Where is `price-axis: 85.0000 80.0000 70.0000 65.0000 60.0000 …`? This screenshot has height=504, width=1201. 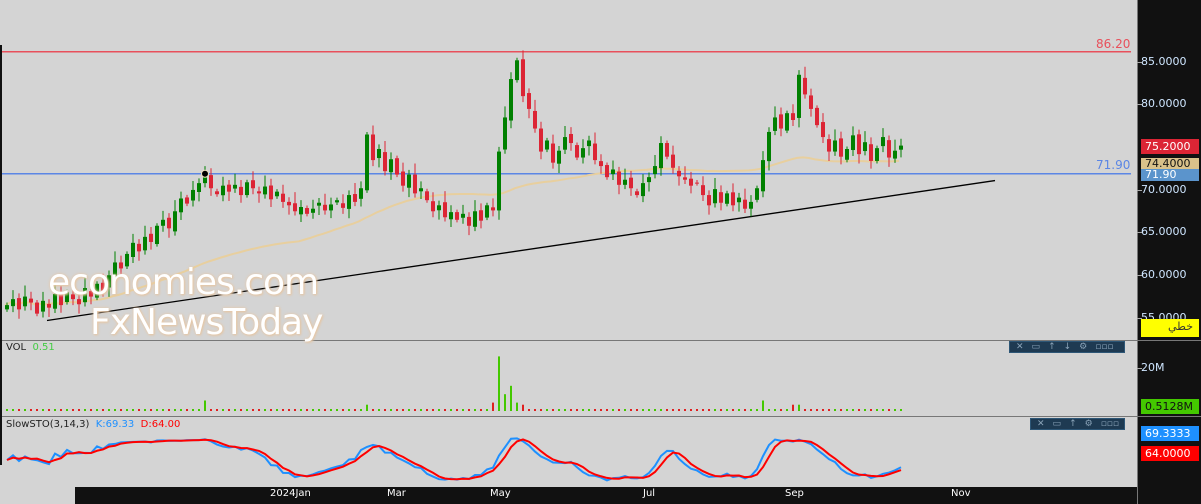 price-axis: 85.0000 80.0000 70.0000 65.0000 60.0000 … is located at coordinates (1169, 252).